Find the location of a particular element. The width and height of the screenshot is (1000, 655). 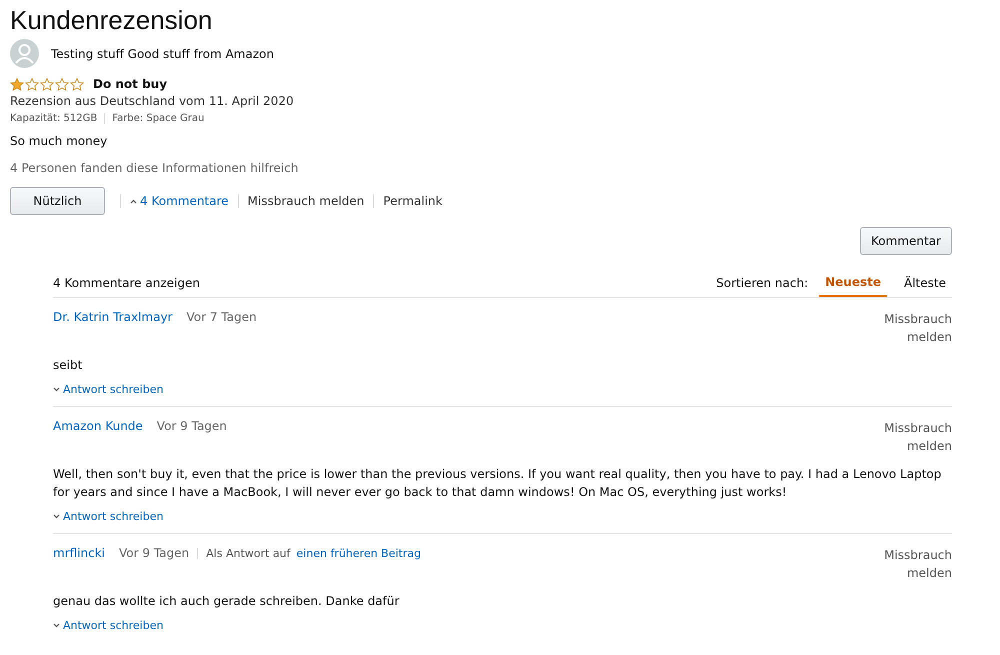

comment-button: Kommentar is located at coordinates (906, 241).